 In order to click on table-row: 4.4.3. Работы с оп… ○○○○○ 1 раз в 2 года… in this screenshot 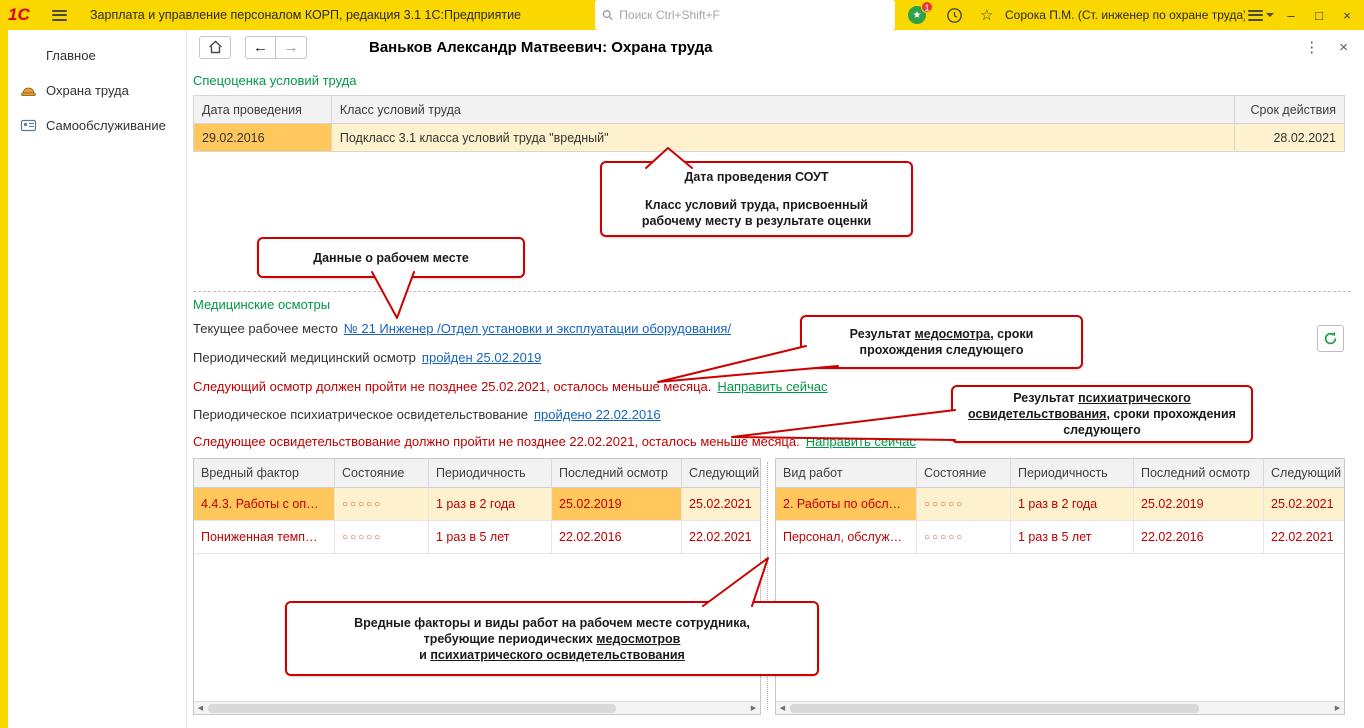, I will do `click(477, 504)`.